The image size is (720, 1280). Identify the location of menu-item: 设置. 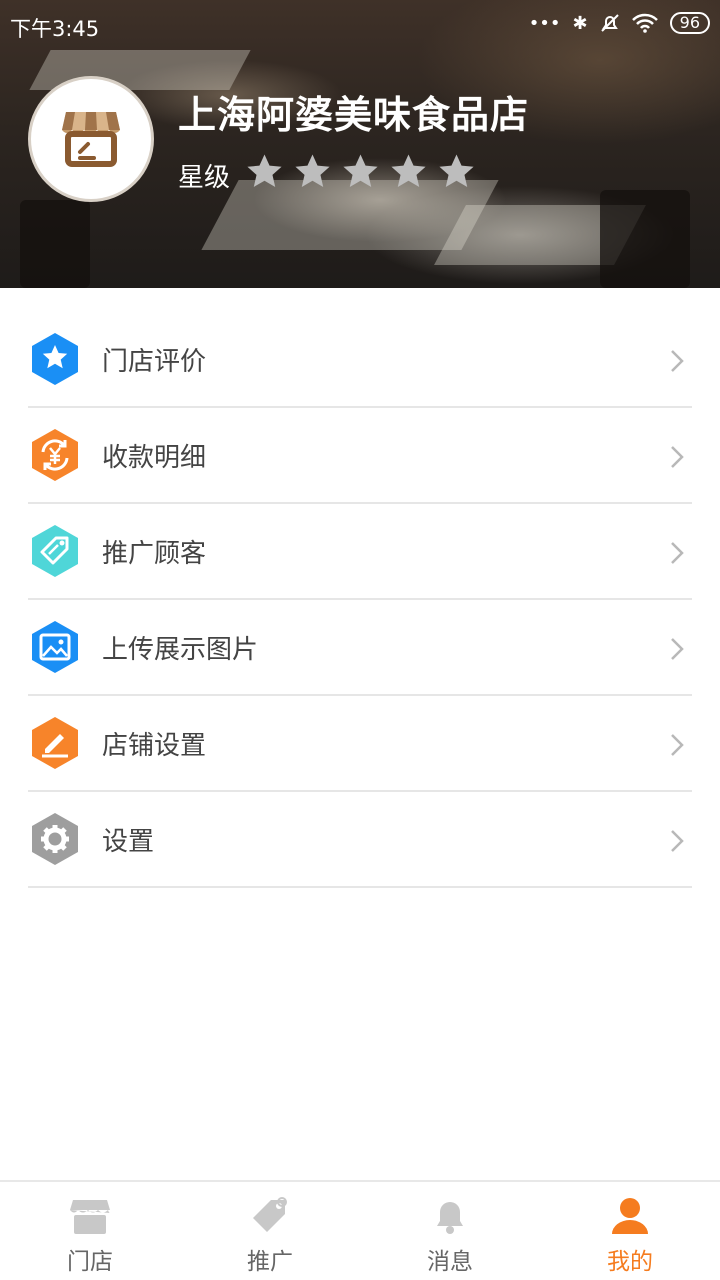
(360, 840).